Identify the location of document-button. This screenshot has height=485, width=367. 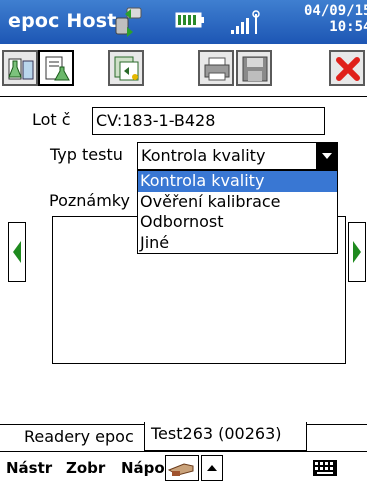
(126, 68).